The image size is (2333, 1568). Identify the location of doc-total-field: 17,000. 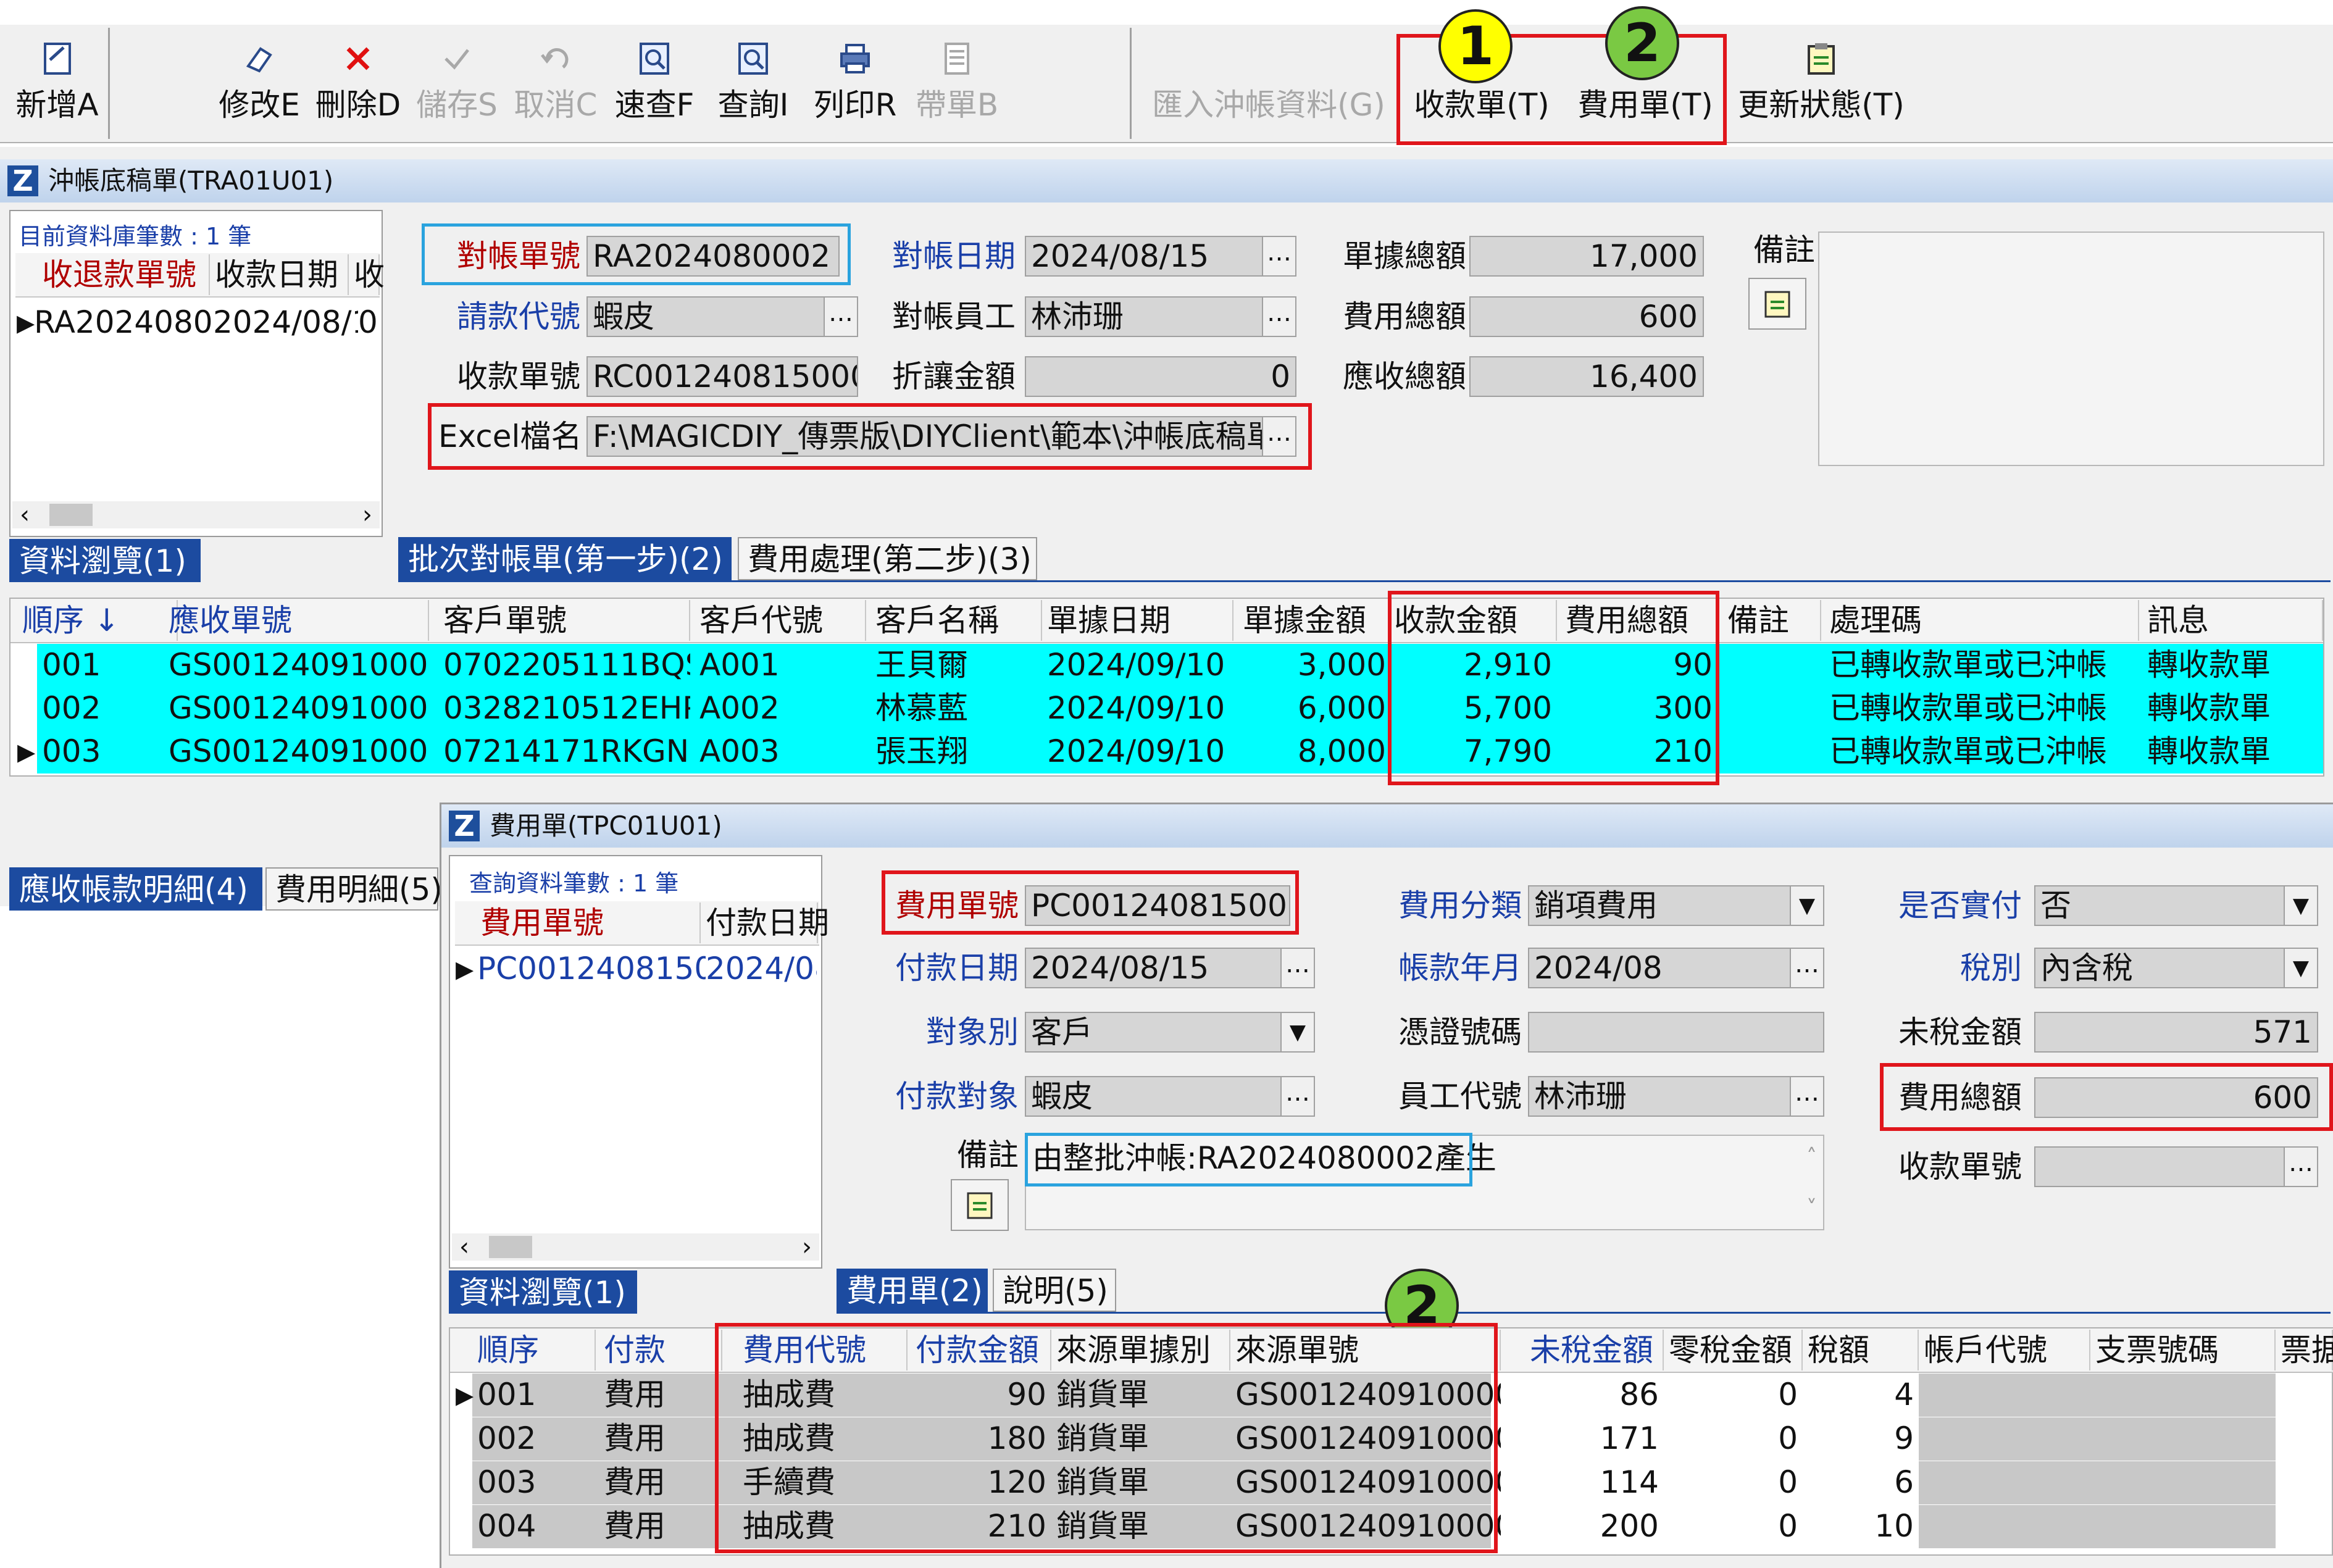
(1586, 256).